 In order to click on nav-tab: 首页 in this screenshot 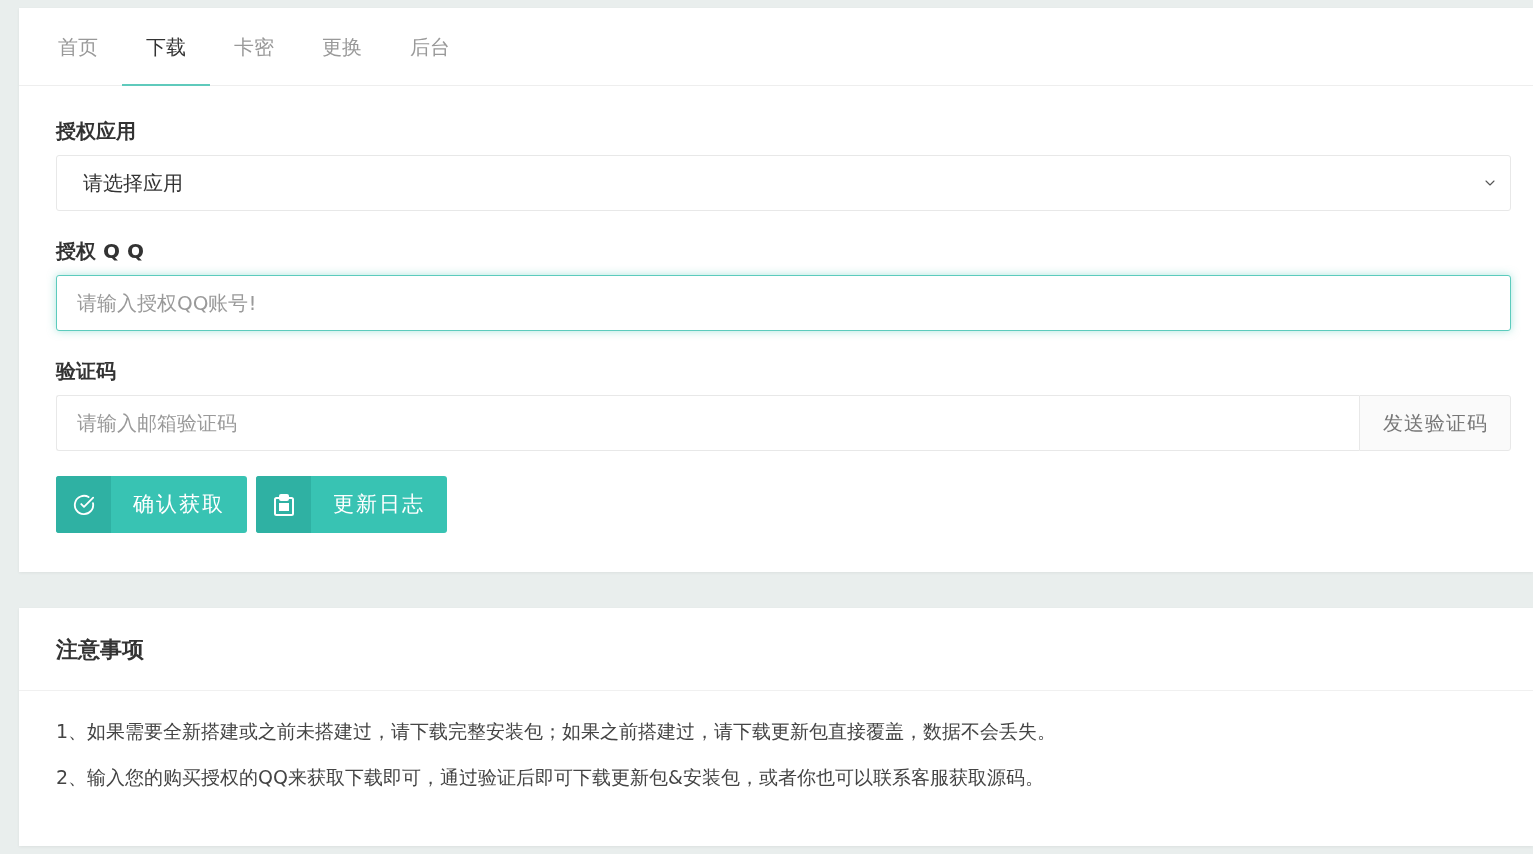, I will do `click(78, 47)`.